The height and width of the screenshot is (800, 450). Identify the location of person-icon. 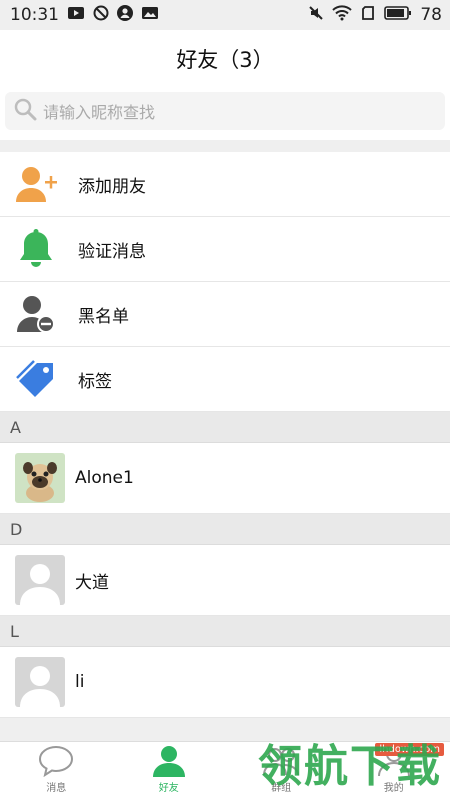
(168, 761).